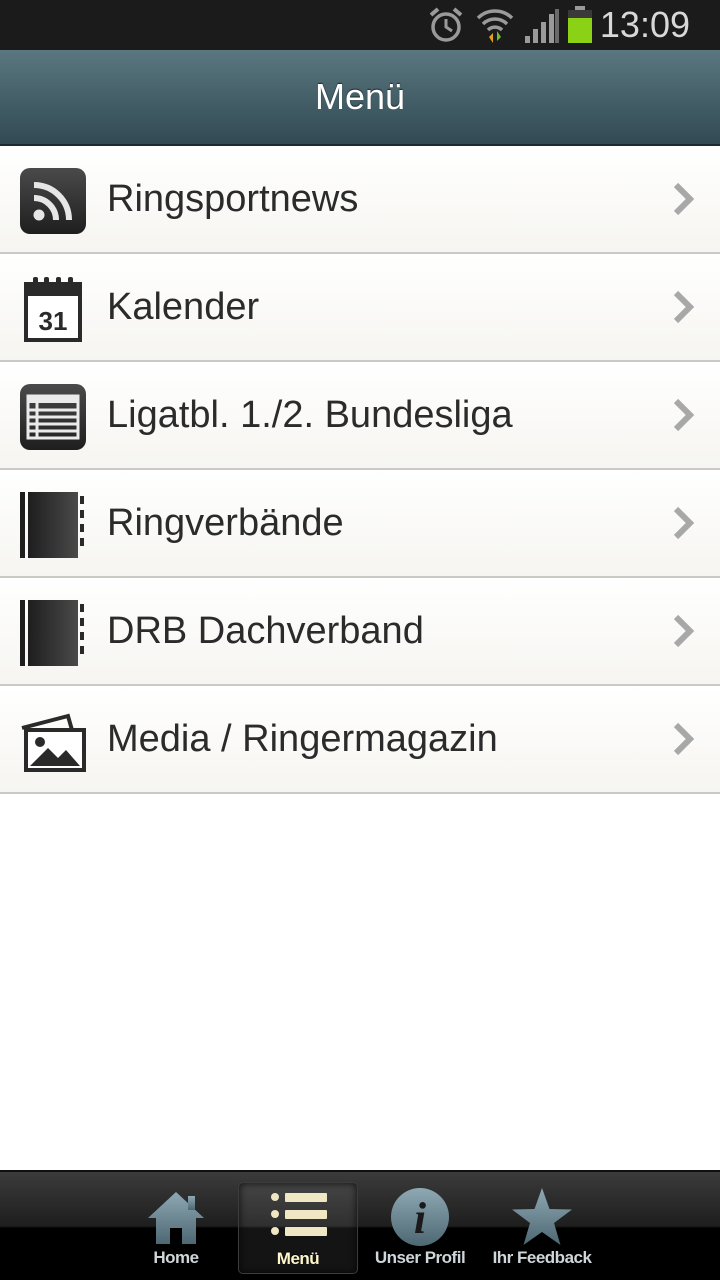 This screenshot has width=720, height=1280. Describe the element at coordinates (360, 200) in the screenshot. I see `menu-item-ringsportnews: Ringsportnews` at that location.